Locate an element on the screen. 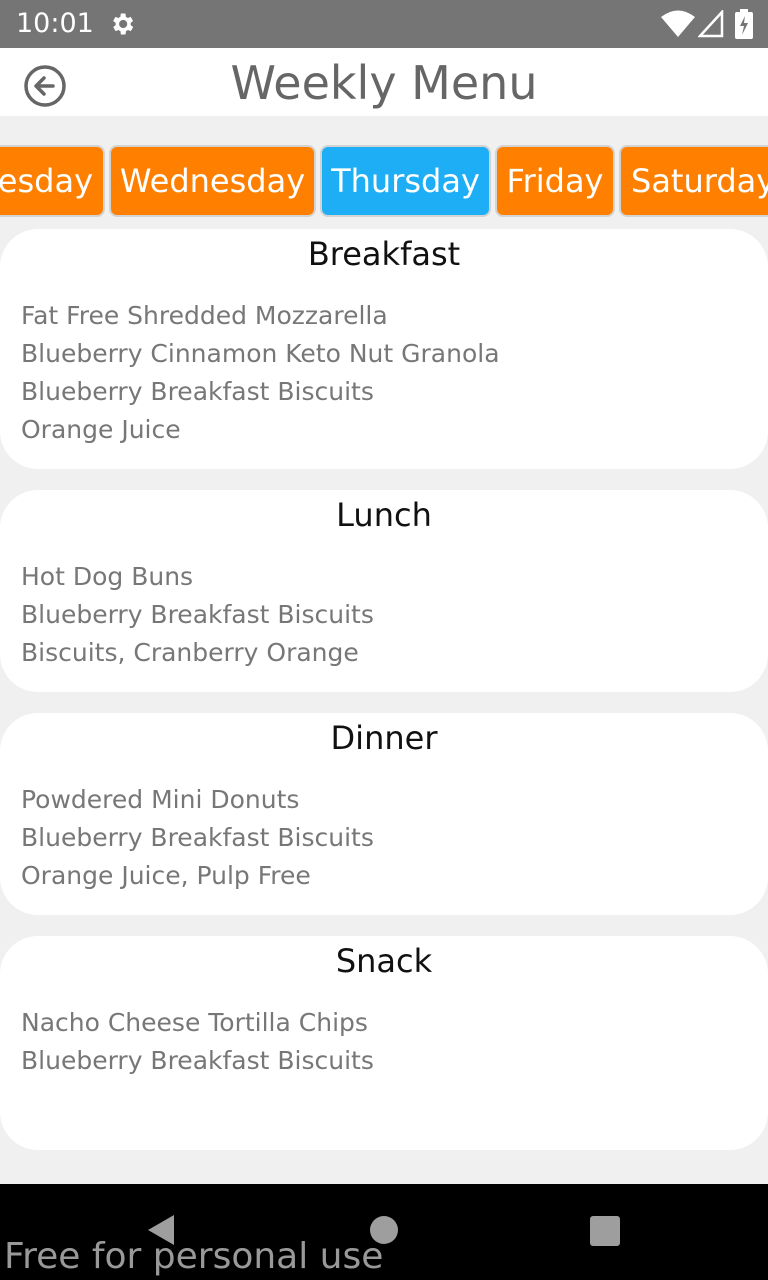  app-bar: Weekly Menu is located at coordinates (384, 82).